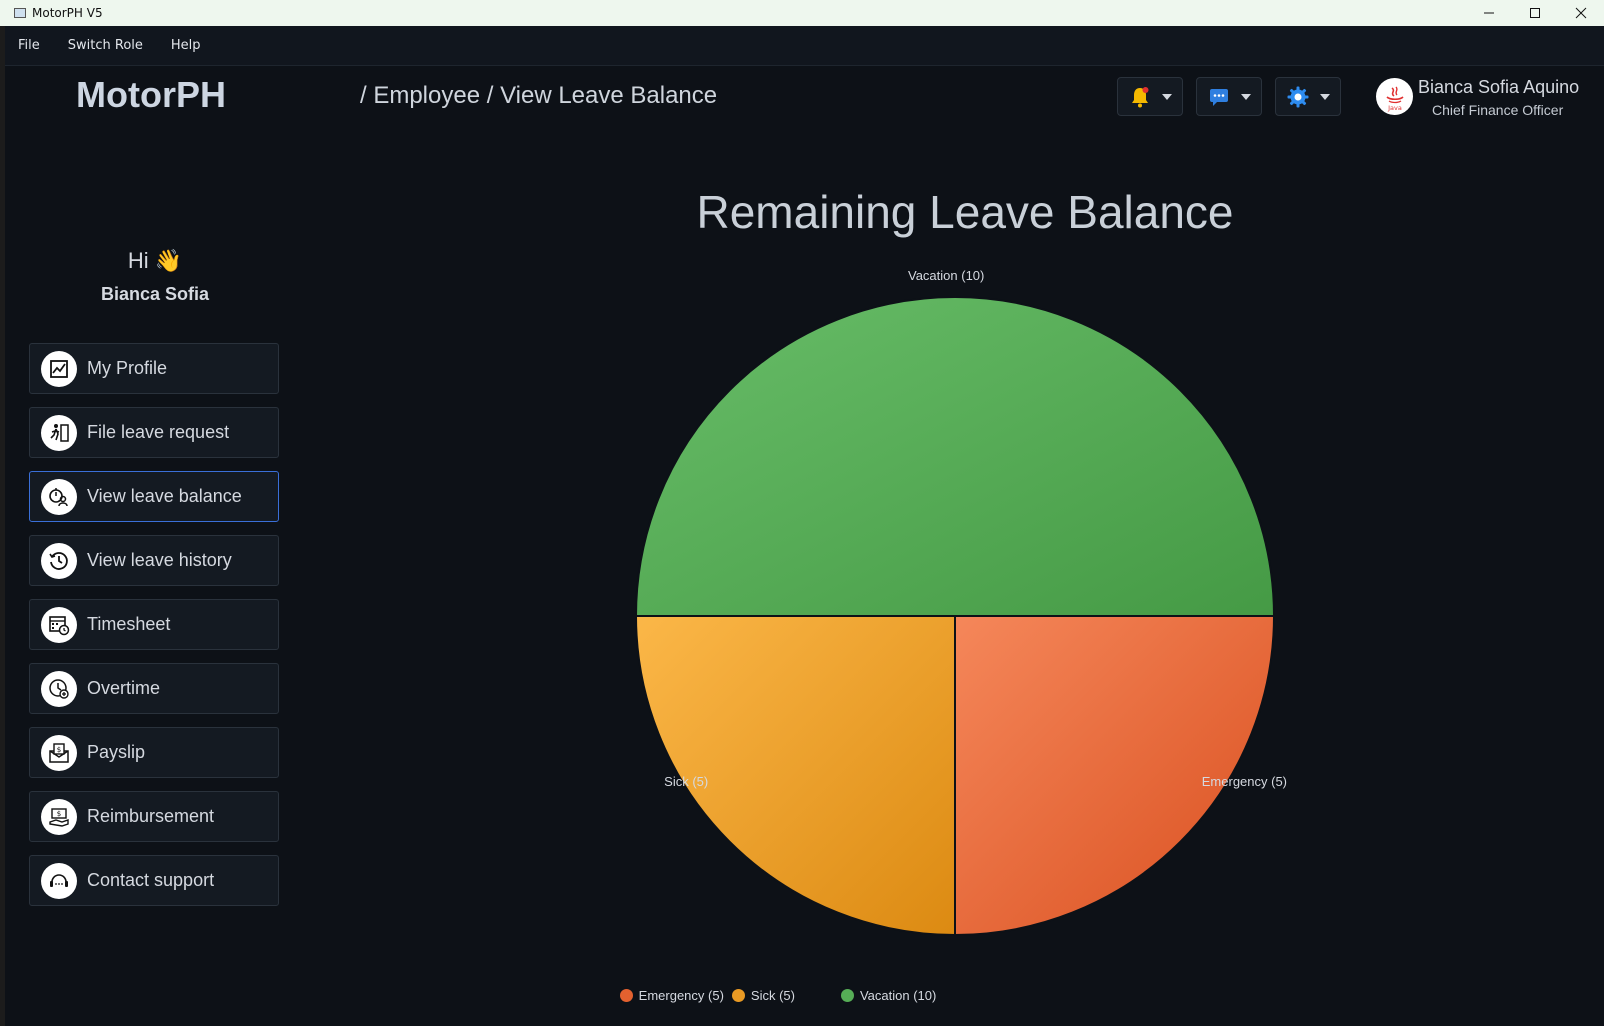 This screenshot has height=1026, width=1604. I want to click on legend-item-emergency: Emergency (5), so click(671, 995).